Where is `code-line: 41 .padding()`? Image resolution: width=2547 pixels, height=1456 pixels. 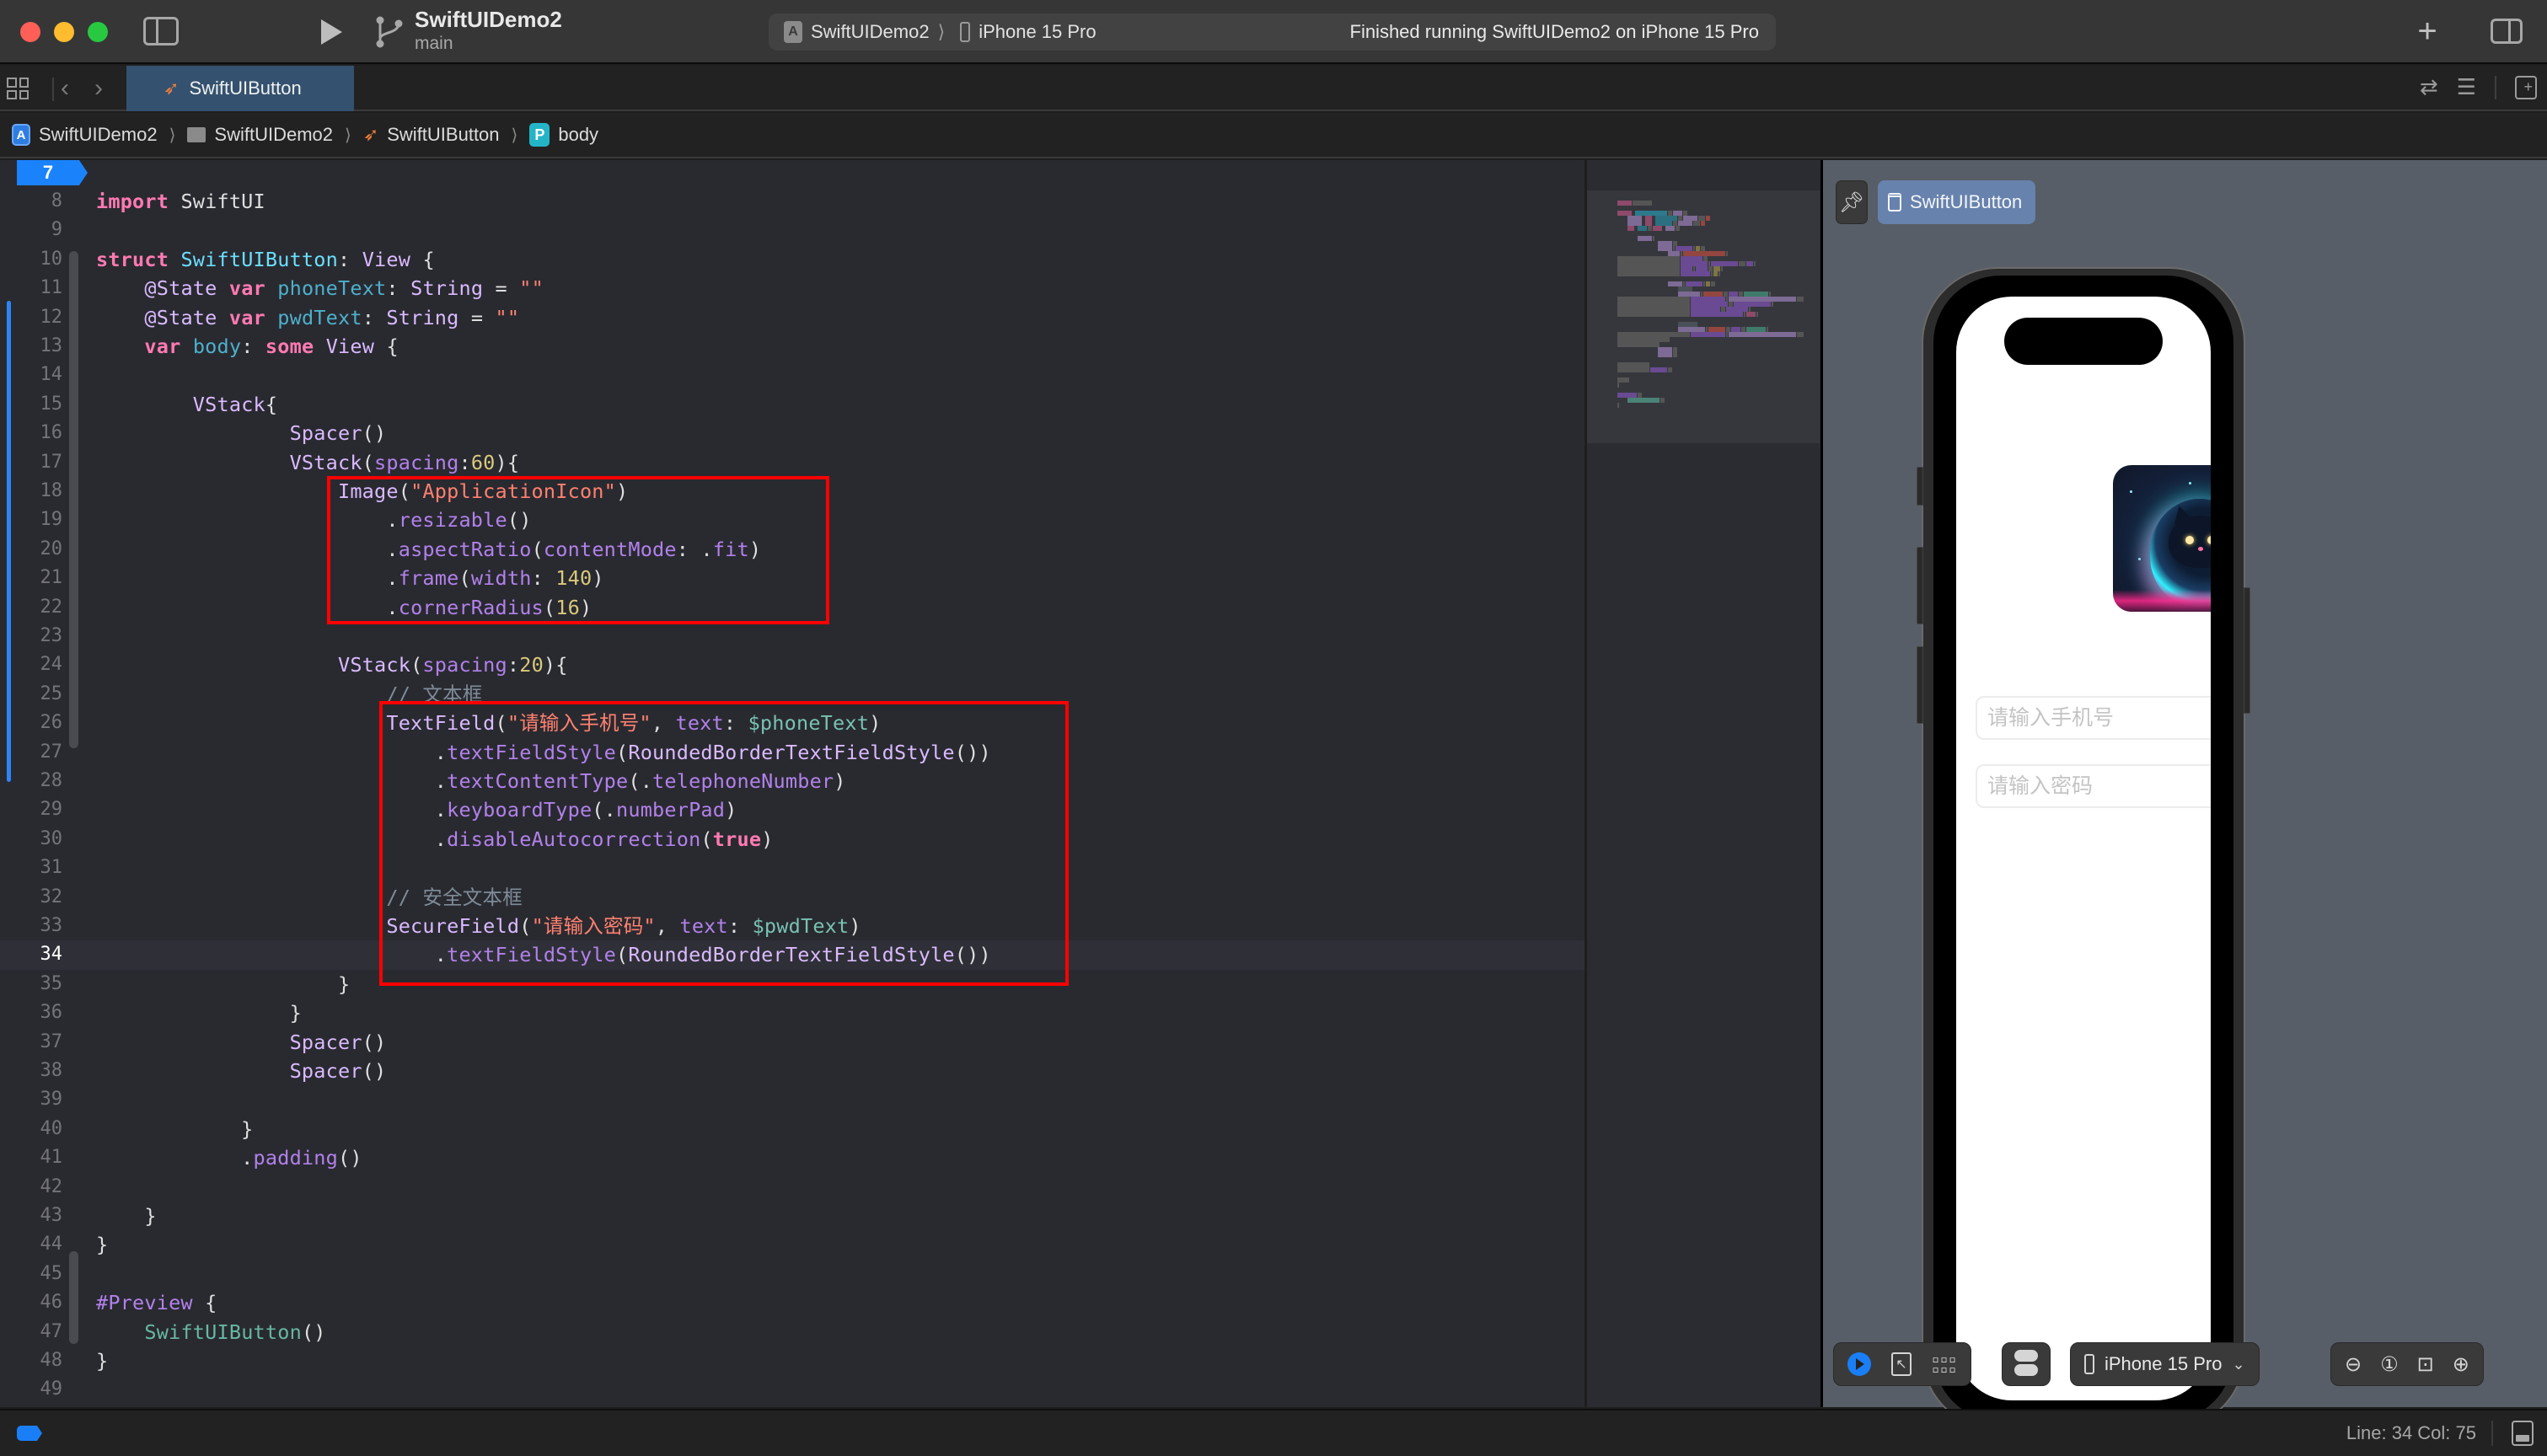 code-line: 41 .padding() is located at coordinates (792, 1157).